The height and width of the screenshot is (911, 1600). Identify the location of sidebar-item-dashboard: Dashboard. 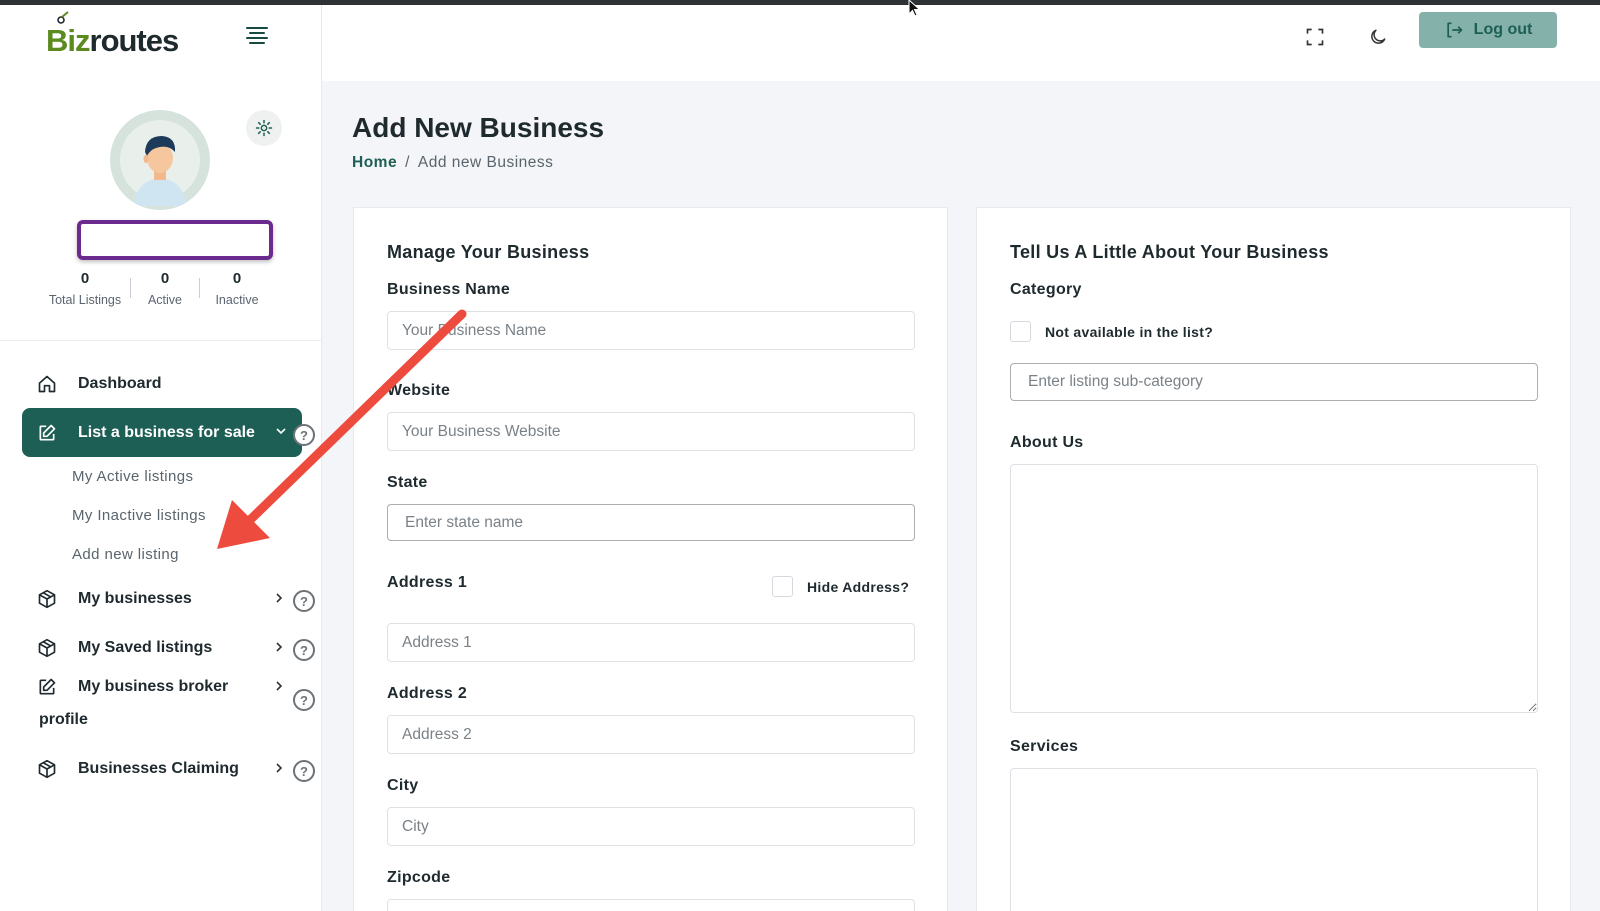
(161, 384).